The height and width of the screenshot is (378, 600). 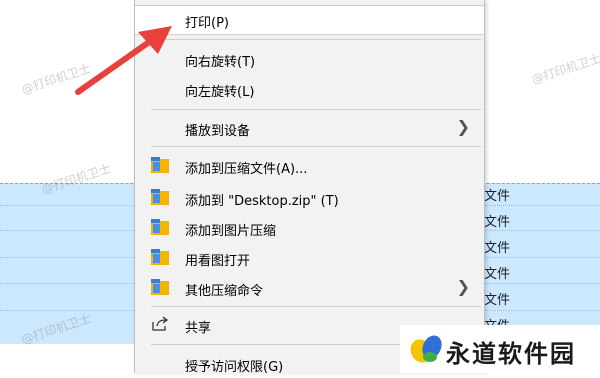 What do you see at coordinates (309, 128) in the screenshot?
I see `menu-item-cast-to-device: 播放到设备 ❯` at bounding box center [309, 128].